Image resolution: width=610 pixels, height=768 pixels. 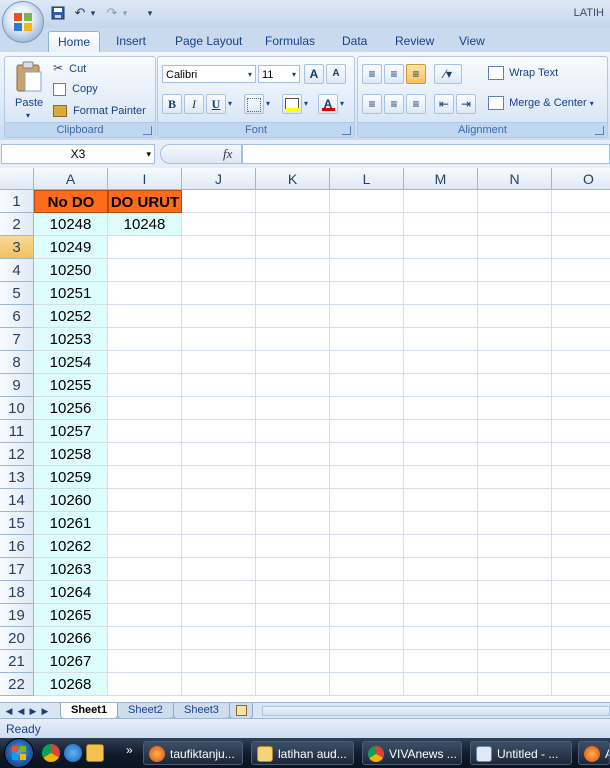 What do you see at coordinates (29, 90) in the screenshot?
I see `paste-button: Paste ▾` at bounding box center [29, 90].